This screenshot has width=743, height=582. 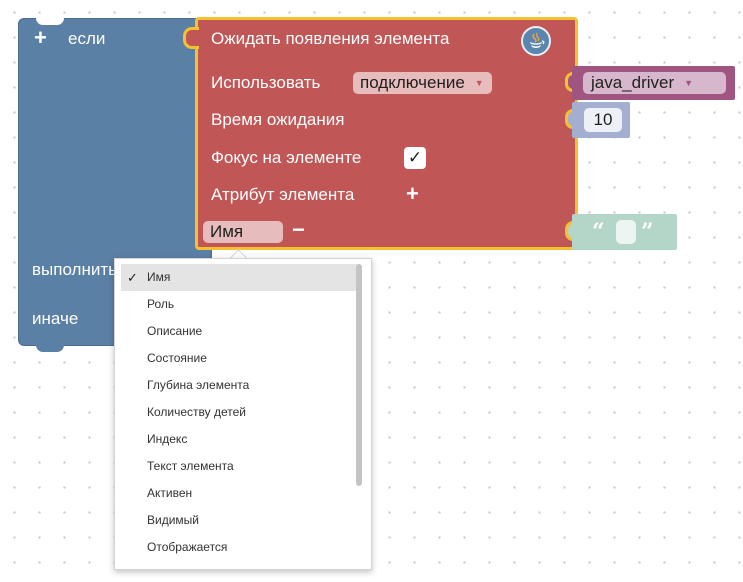 What do you see at coordinates (536, 41) in the screenshot?
I see `java-icon` at bounding box center [536, 41].